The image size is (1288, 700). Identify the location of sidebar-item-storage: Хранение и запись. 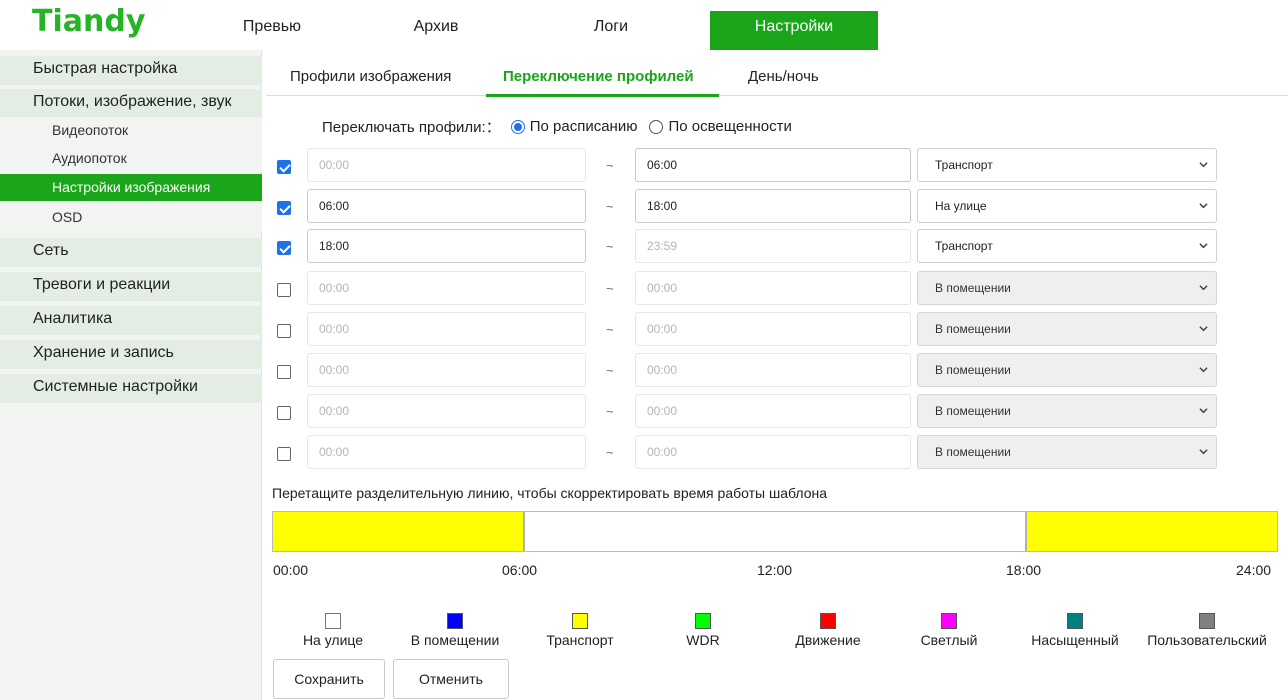
(131, 354).